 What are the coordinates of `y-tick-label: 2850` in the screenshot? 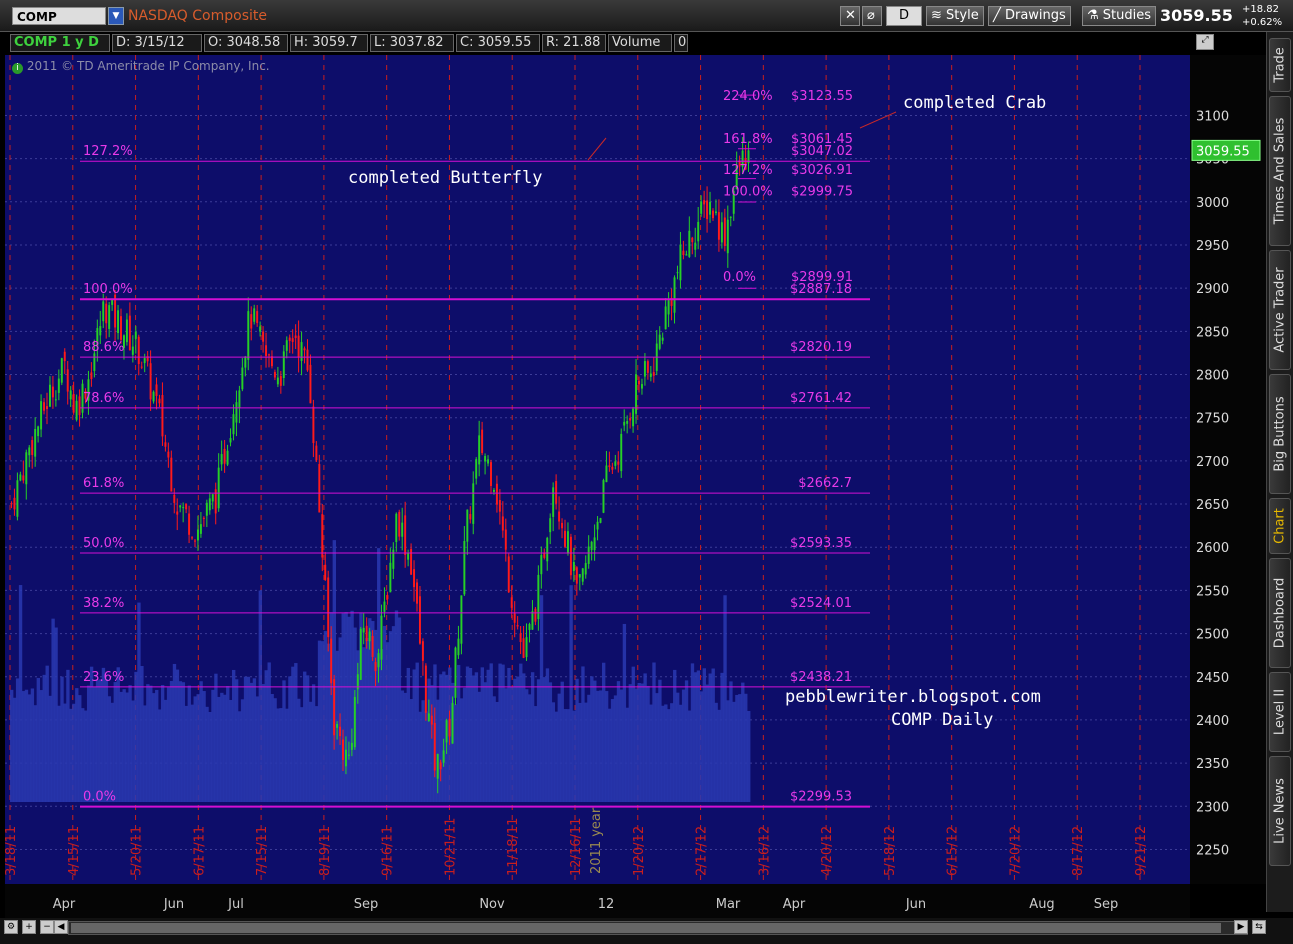 It's located at (1212, 332).